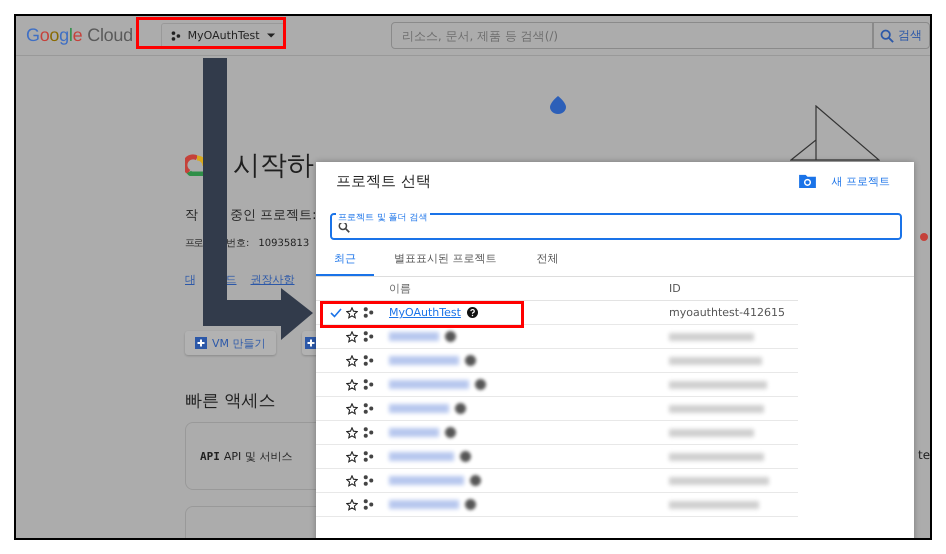 Image resolution: width=946 pixels, height=554 pixels. What do you see at coordinates (727, 312) in the screenshot?
I see `project-id: myoauthtest-412615` at bounding box center [727, 312].